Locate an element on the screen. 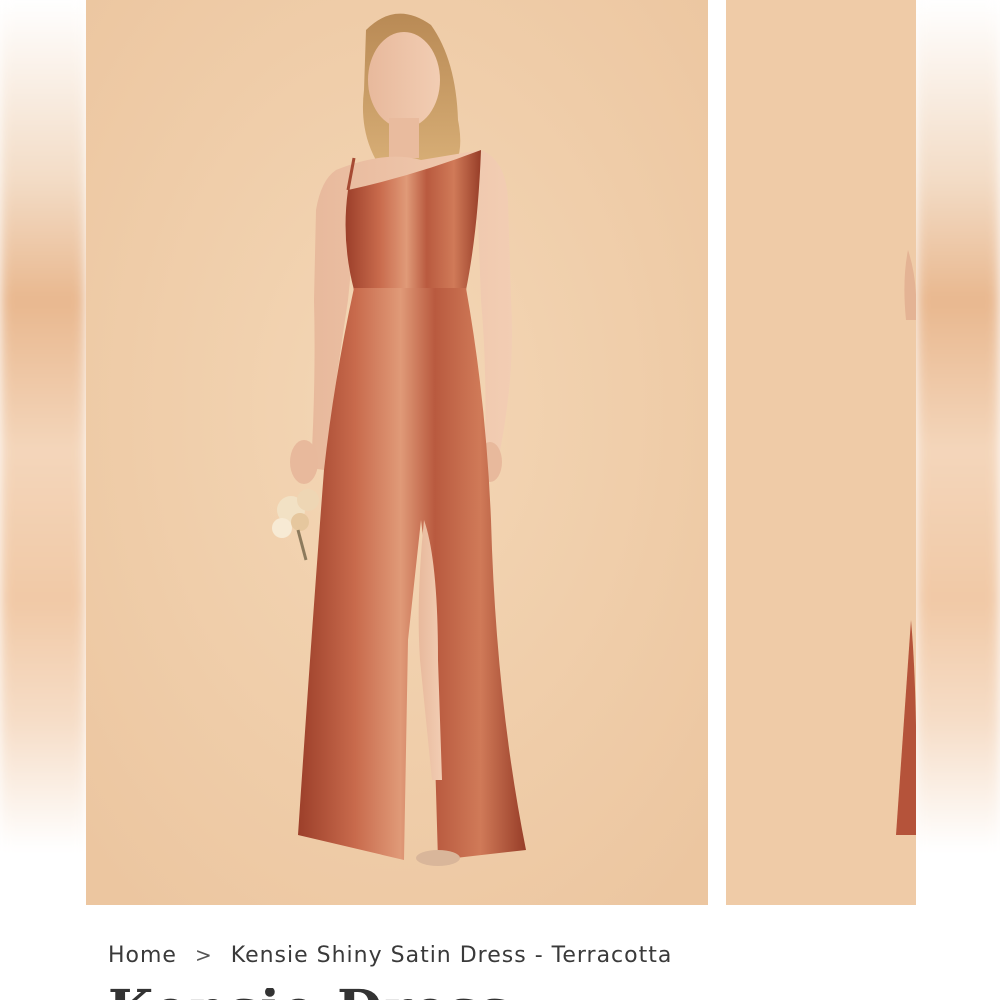 The height and width of the screenshot is (1000, 1000). product-title-text: Kensie Dress is located at coordinates (309, 994).